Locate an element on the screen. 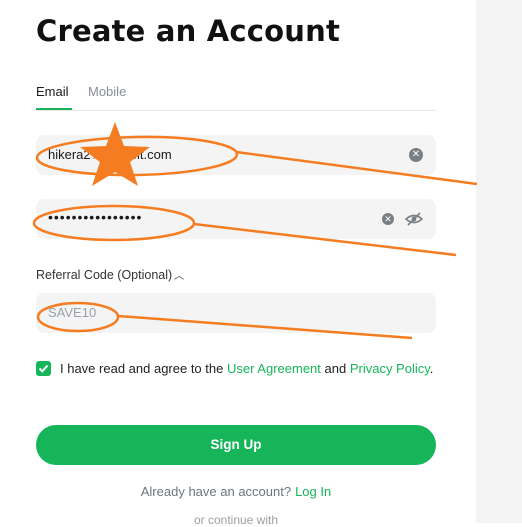 This screenshot has height=527, width=522. referral-toggle: Referral Code (Optional) ︿ is located at coordinates (110, 274).